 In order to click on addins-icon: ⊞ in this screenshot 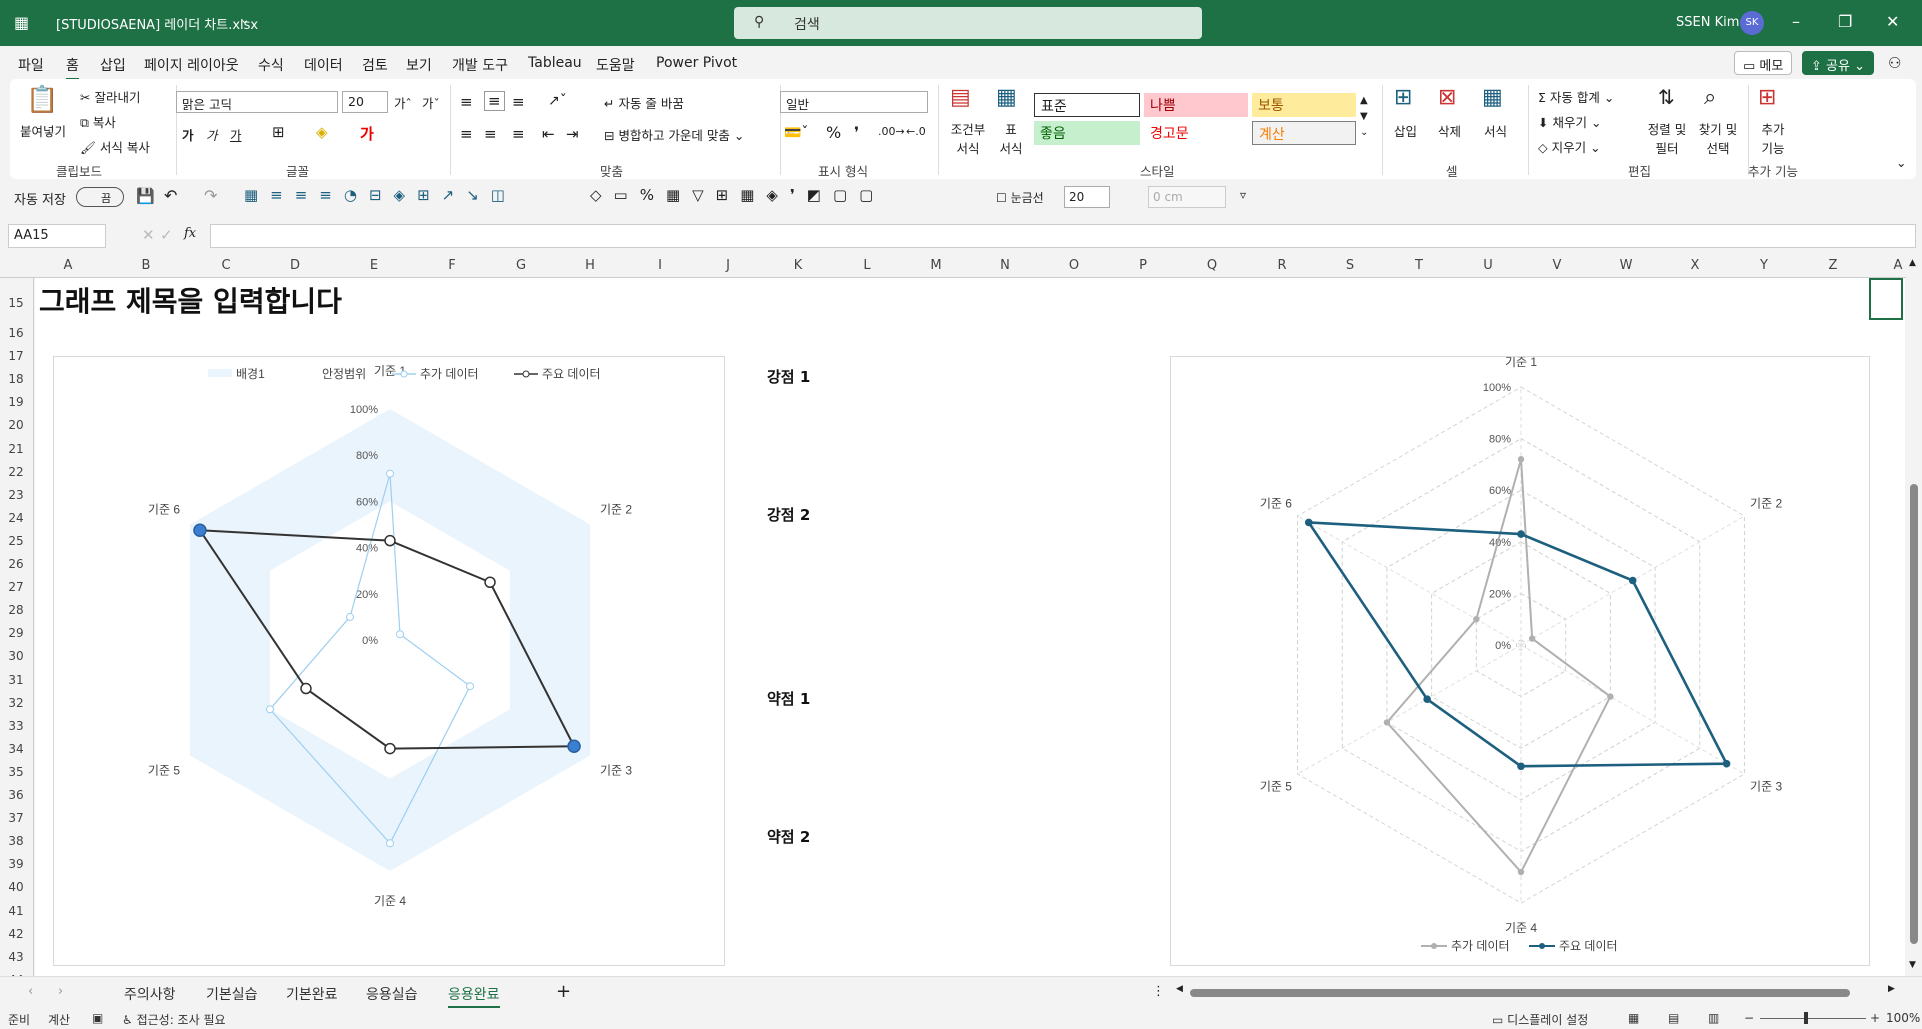, I will do `click(1767, 97)`.